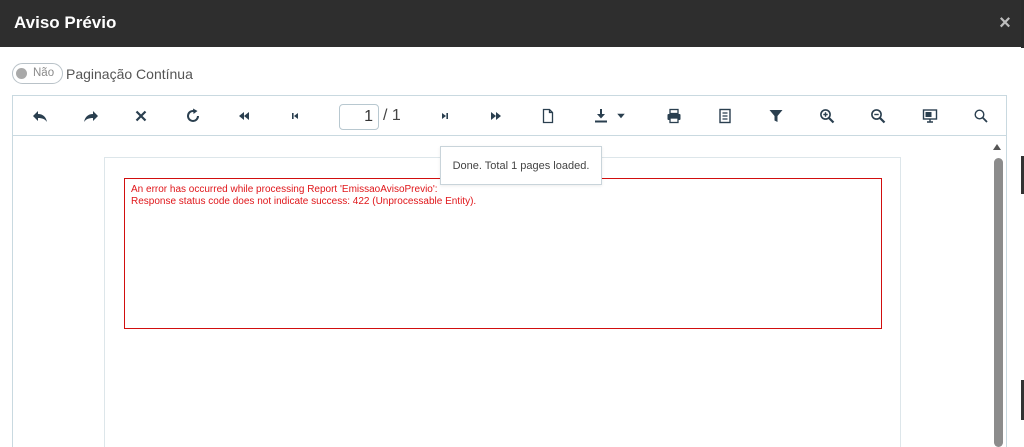  What do you see at coordinates (21, 73) in the screenshot?
I see `toggle-knob` at bounding box center [21, 73].